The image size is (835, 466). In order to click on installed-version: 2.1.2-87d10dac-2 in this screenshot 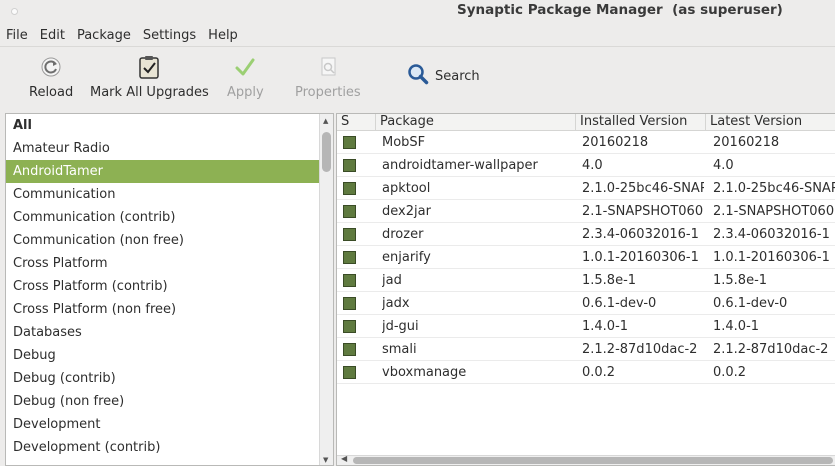, I will do `click(640, 349)`.